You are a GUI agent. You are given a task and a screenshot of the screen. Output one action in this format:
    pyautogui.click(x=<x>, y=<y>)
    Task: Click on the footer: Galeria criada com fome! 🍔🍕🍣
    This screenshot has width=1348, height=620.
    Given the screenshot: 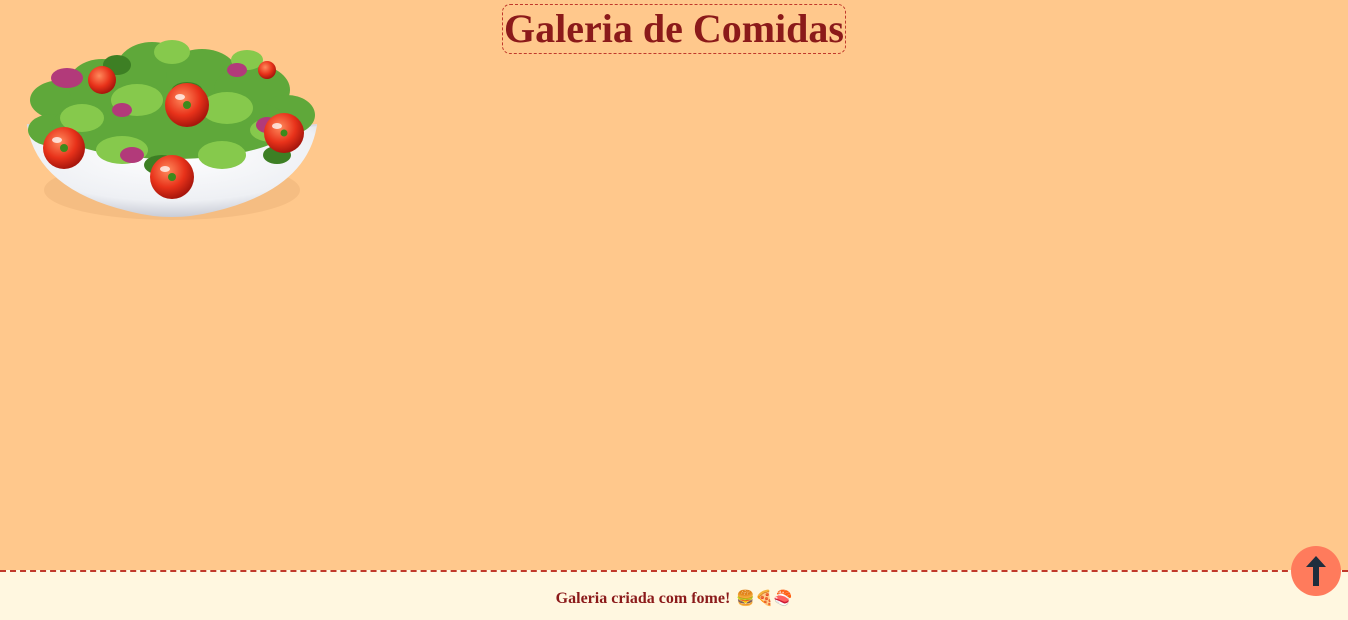 What is the action you would take?
    pyautogui.click(x=674, y=595)
    